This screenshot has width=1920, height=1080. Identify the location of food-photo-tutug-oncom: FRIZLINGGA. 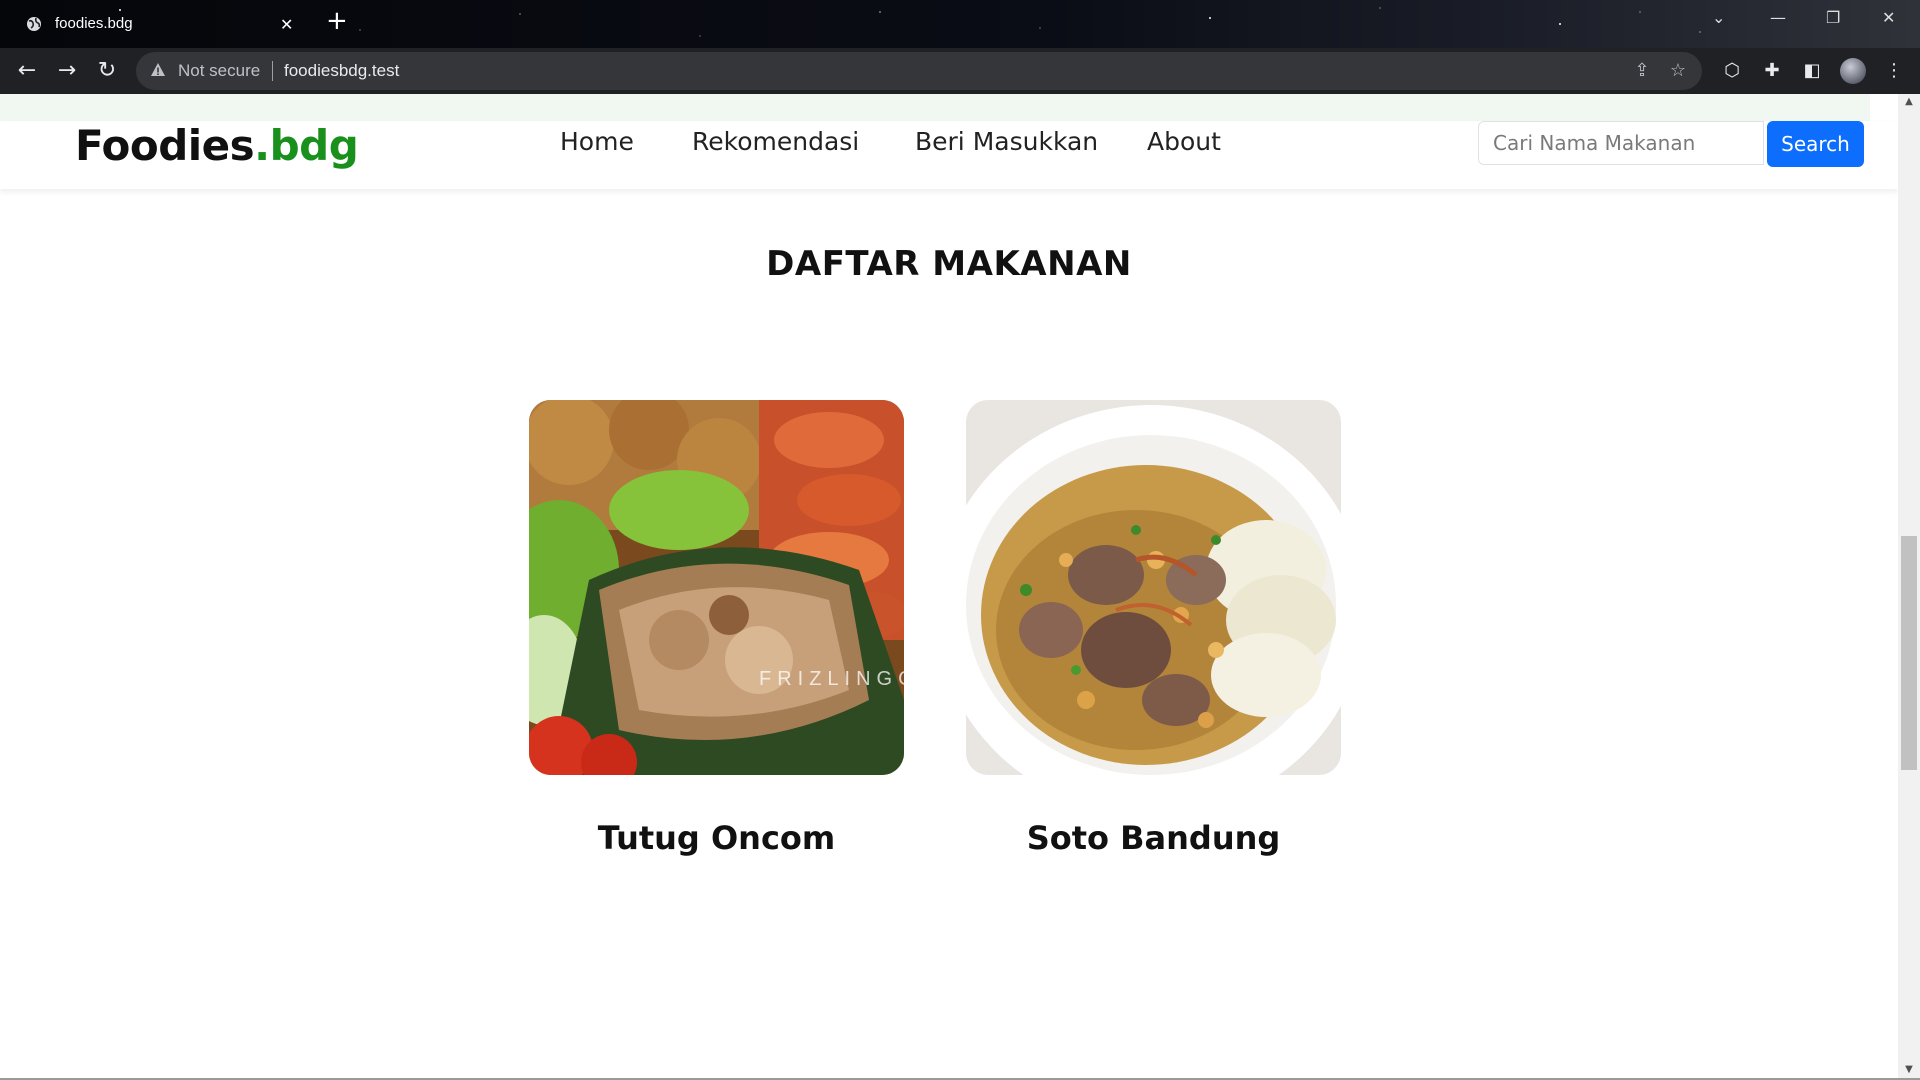
(716, 587).